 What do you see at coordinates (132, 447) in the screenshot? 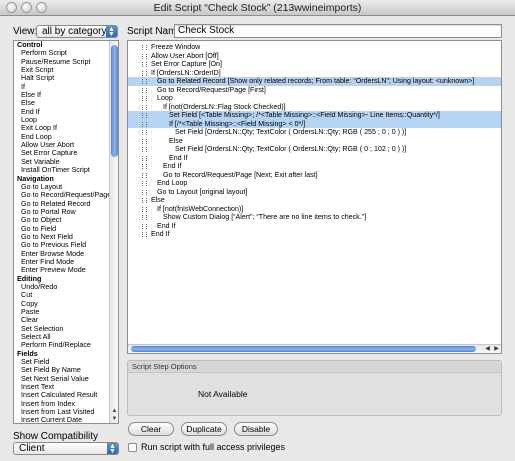
I see `full-access-checkbox` at bounding box center [132, 447].